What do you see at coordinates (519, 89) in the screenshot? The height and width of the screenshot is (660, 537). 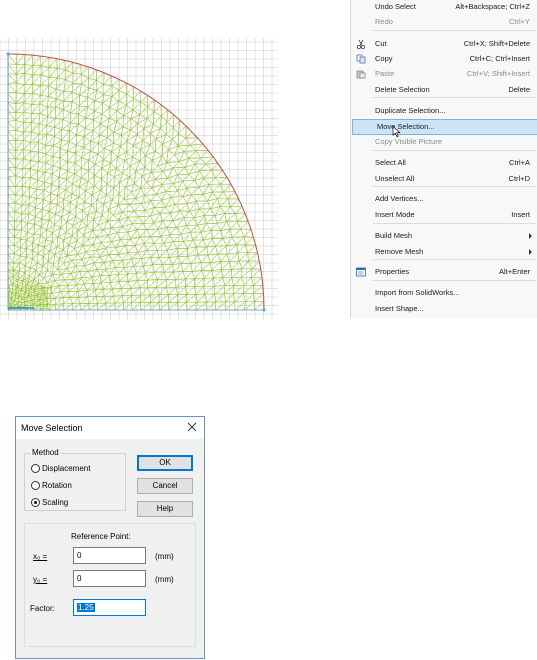 I see `menu-item-shortcut: Delete` at bounding box center [519, 89].